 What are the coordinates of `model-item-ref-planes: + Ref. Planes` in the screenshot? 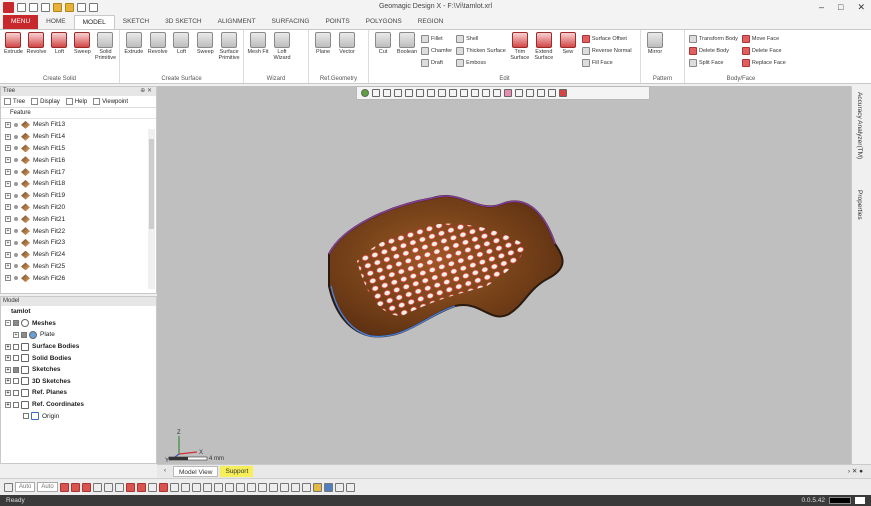 It's located at (78, 393).